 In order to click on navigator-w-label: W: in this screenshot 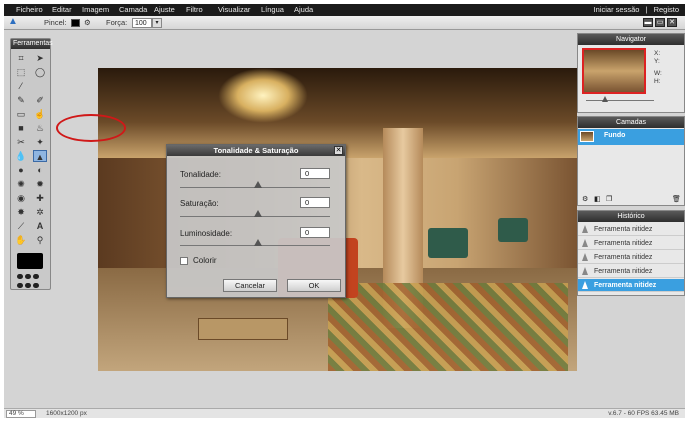, I will do `click(658, 73)`.